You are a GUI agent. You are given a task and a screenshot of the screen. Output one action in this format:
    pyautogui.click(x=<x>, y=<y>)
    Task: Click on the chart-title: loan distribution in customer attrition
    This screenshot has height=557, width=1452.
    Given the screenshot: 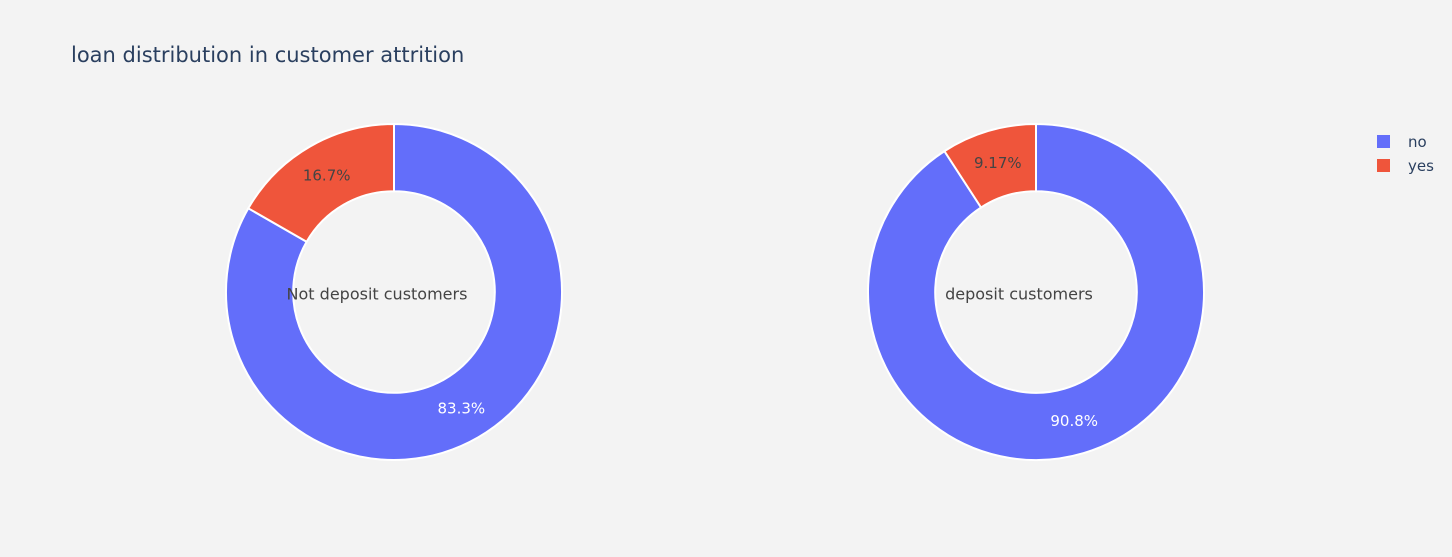 What is the action you would take?
    pyautogui.click(x=267, y=55)
    